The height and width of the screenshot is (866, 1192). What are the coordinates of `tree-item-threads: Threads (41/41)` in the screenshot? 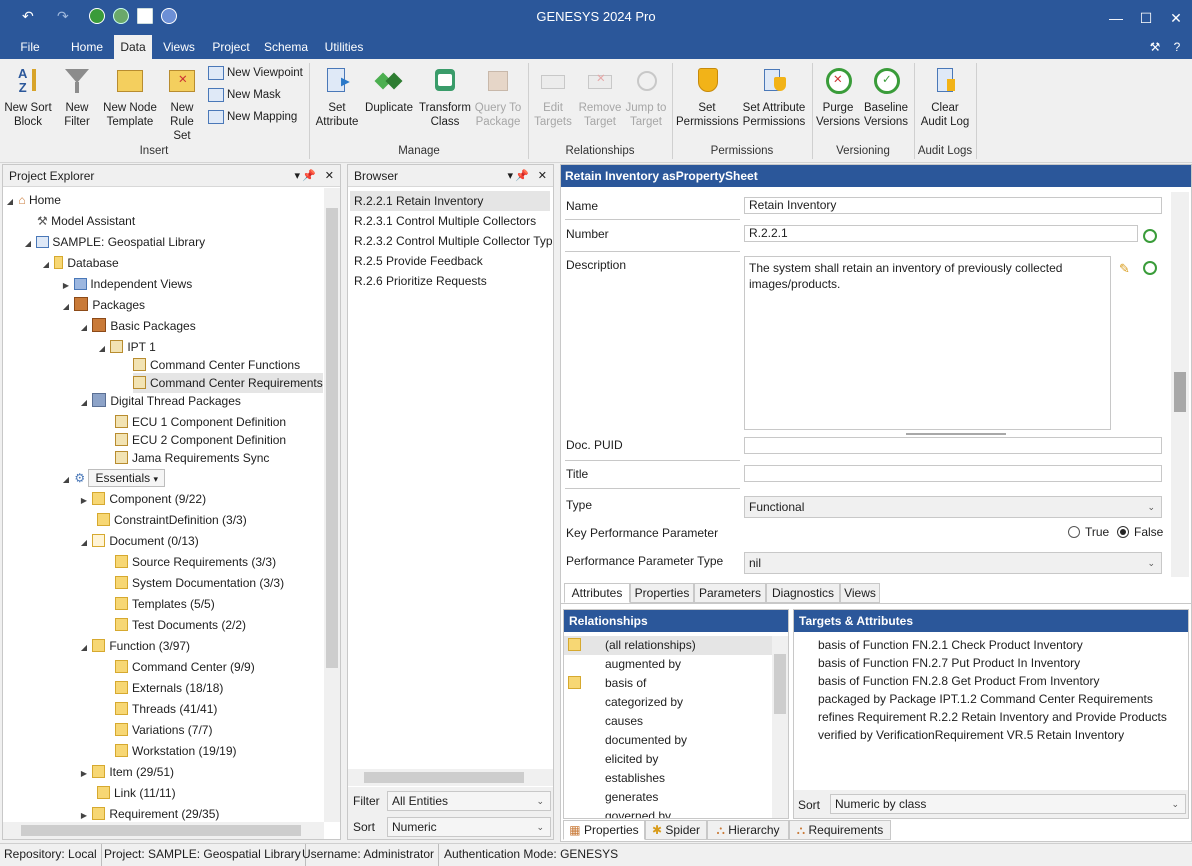 It's located at (166, 709).